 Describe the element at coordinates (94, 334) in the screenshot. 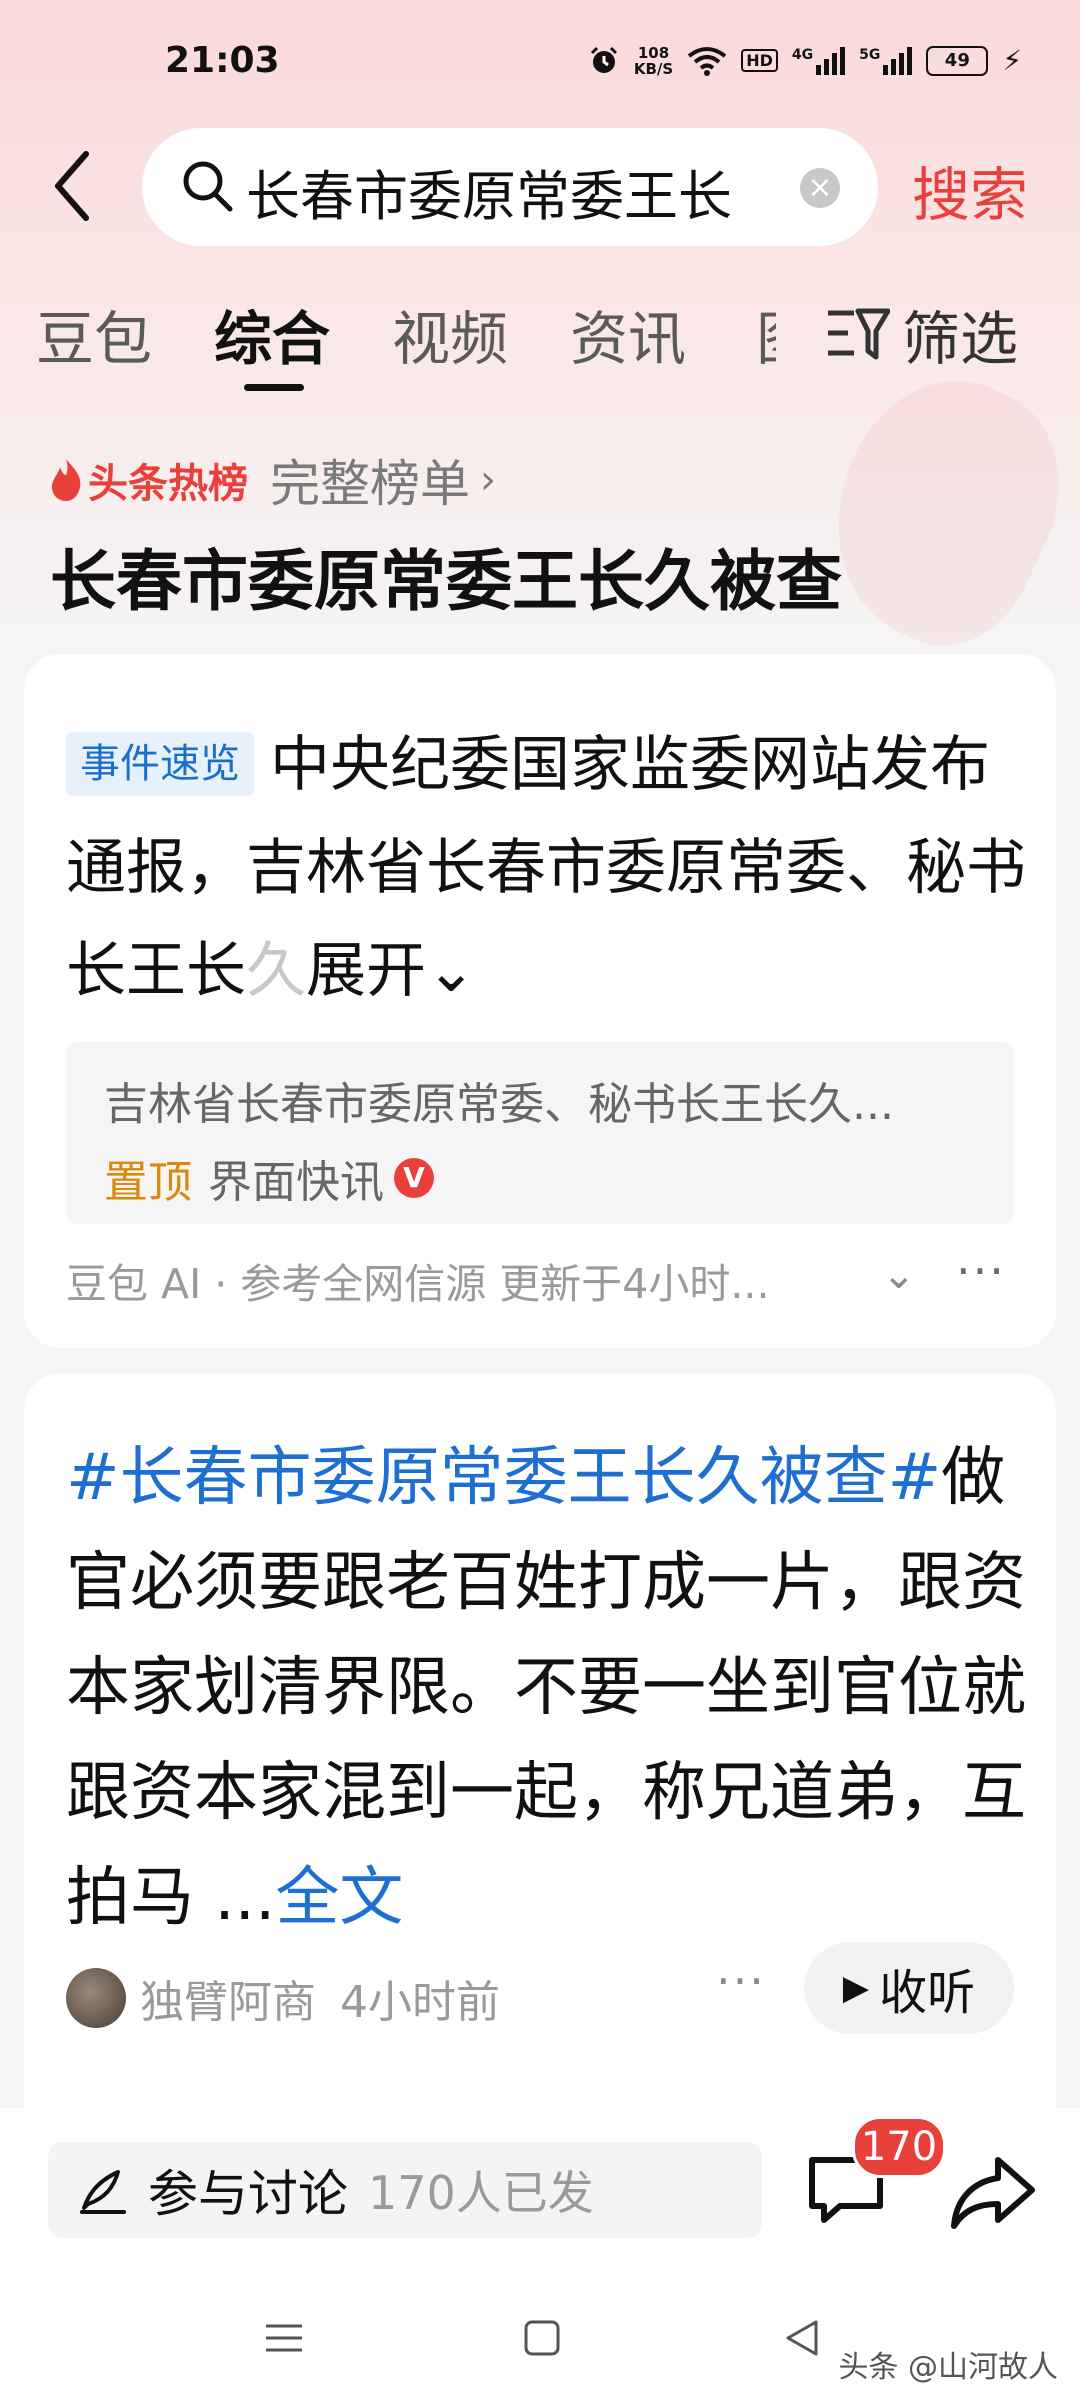

I see `tab-doubao: 豆包` at that location.